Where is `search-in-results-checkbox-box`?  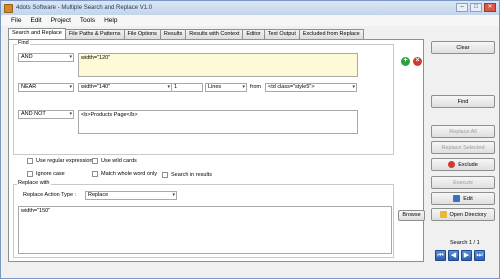
search-in-results-checkbox-box is located at coordinates (165, 175).